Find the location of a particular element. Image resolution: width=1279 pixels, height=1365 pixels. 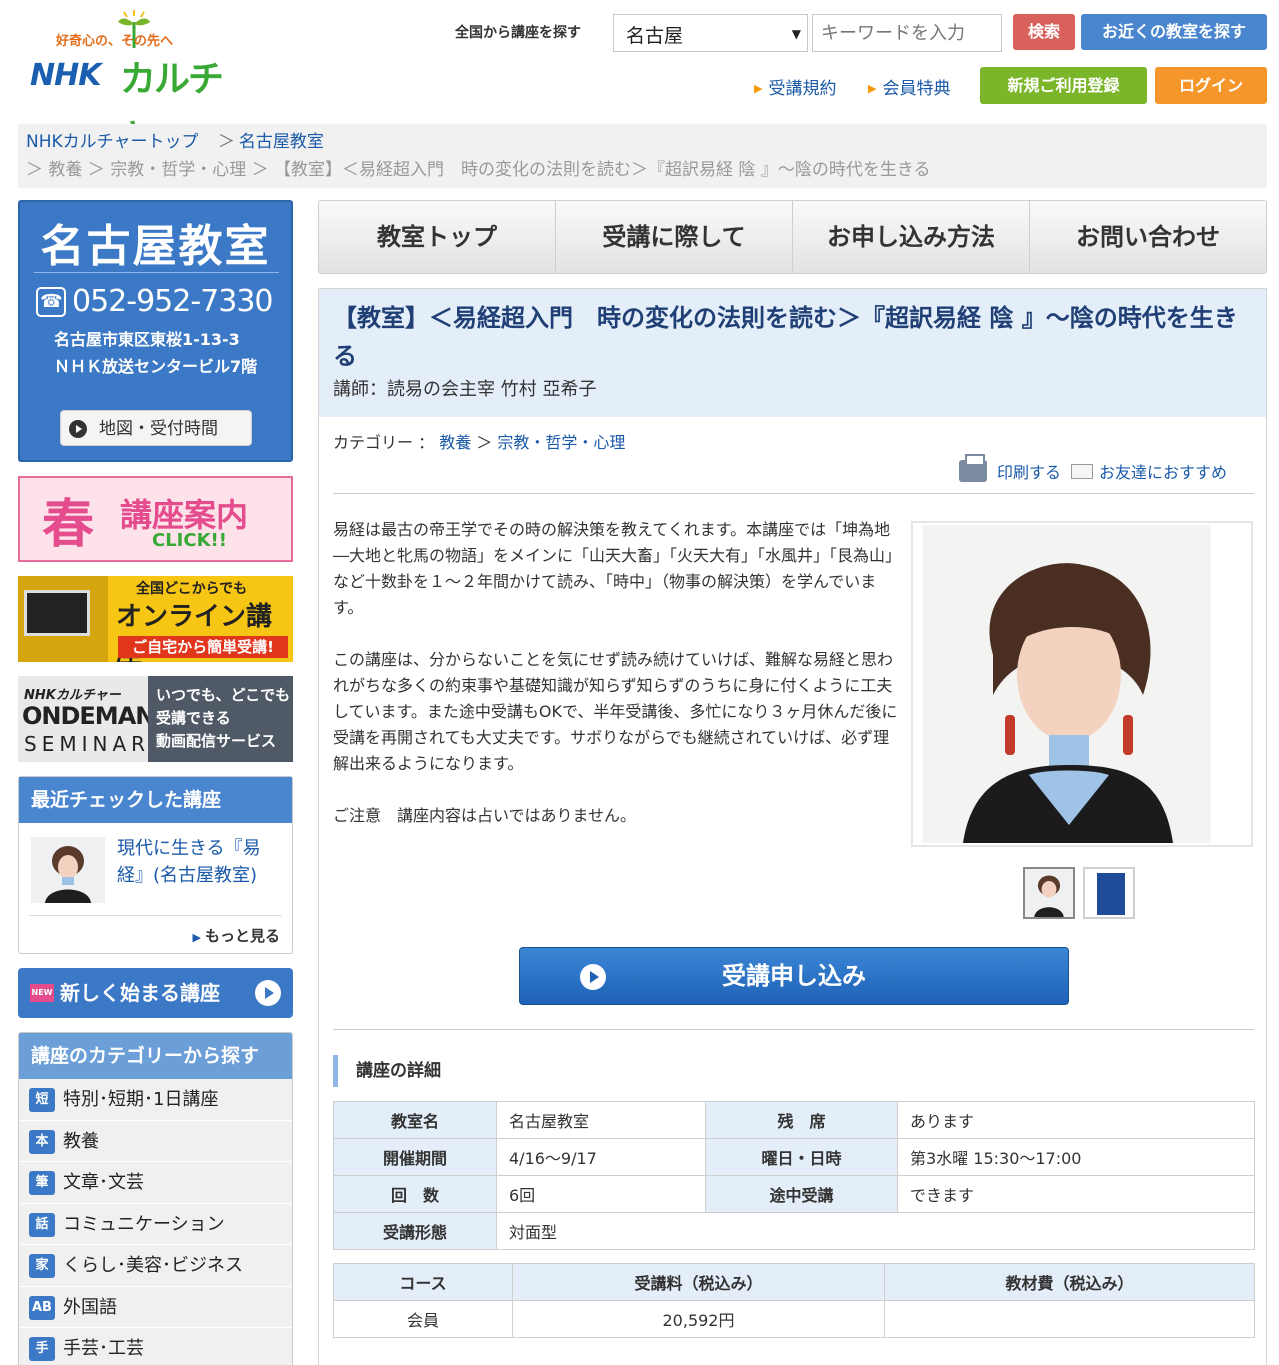

map-hours-button: 地図・受付時間 is located at coordinates (156, 428).